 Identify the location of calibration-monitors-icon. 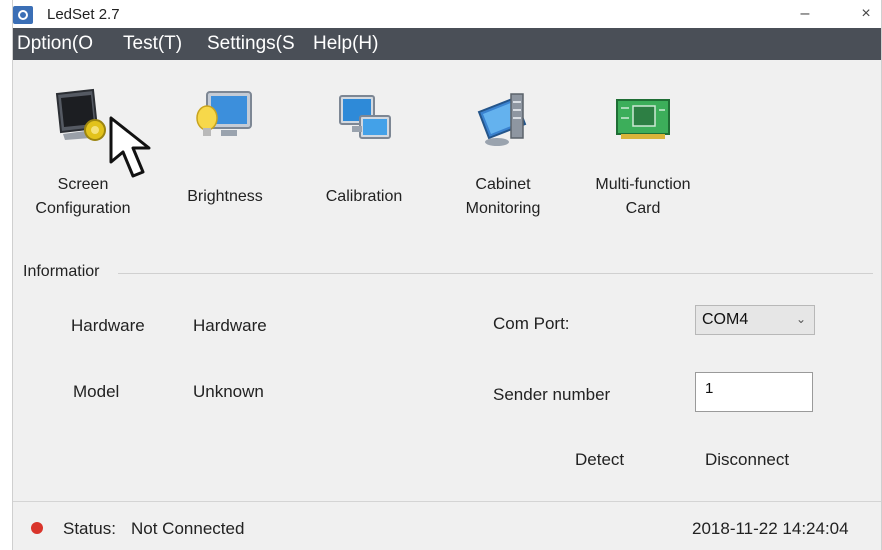
(364, 120).